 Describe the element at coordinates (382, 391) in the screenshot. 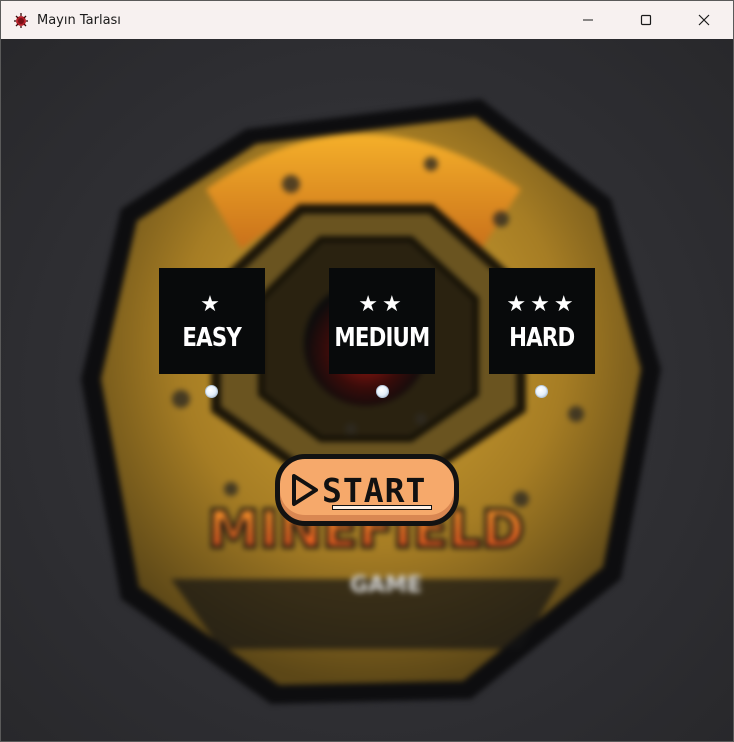

I see `difficulty-medium-radio` at that location.